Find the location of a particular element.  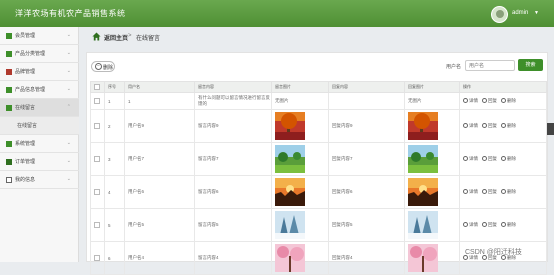

no-image-text: 无图片 is located at coordinates (415, 100).